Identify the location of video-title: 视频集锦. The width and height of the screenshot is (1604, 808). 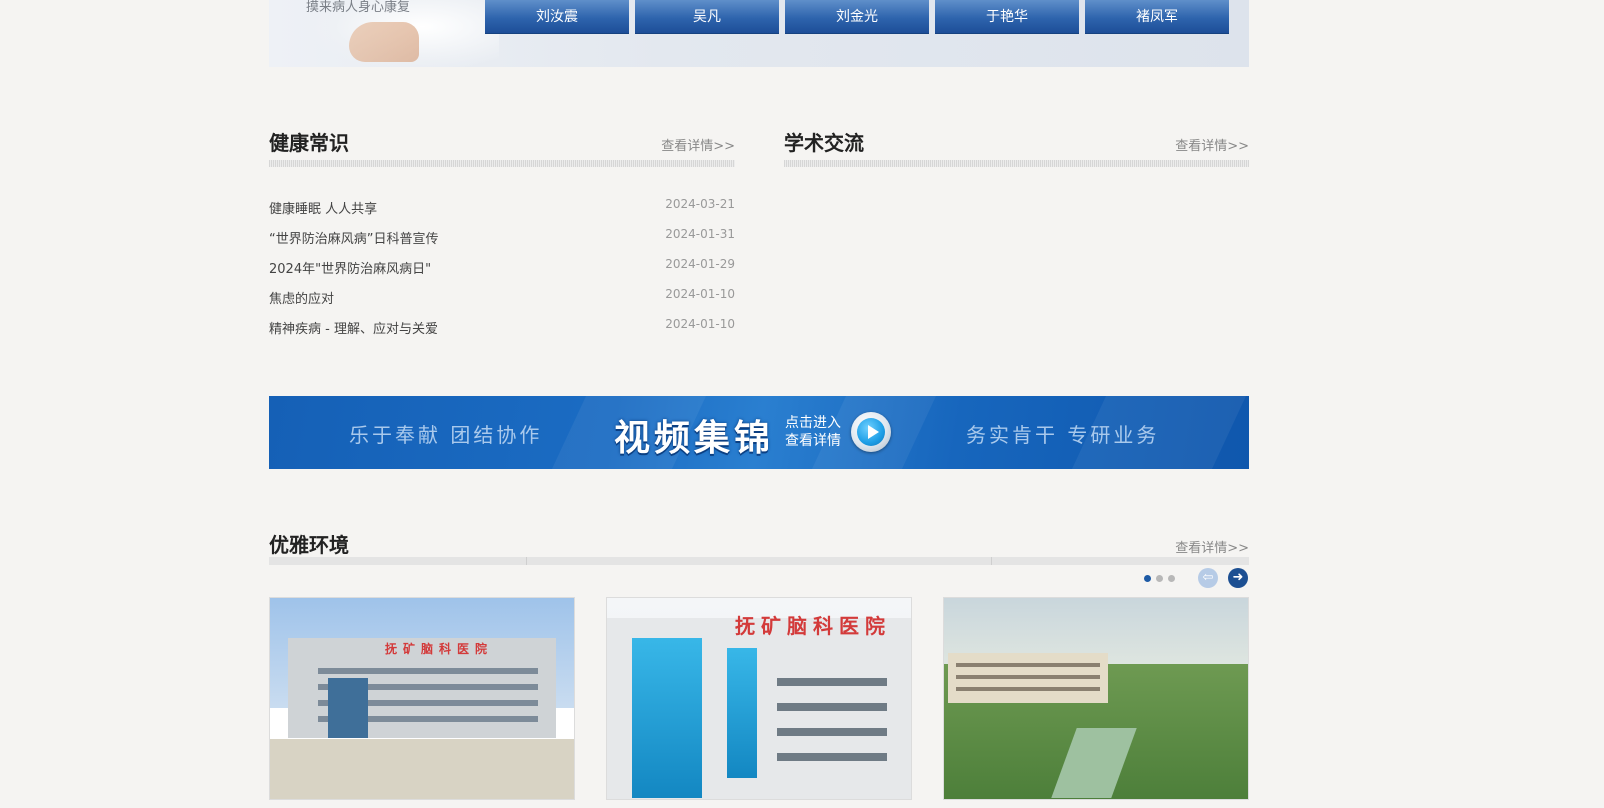
(694, 438).